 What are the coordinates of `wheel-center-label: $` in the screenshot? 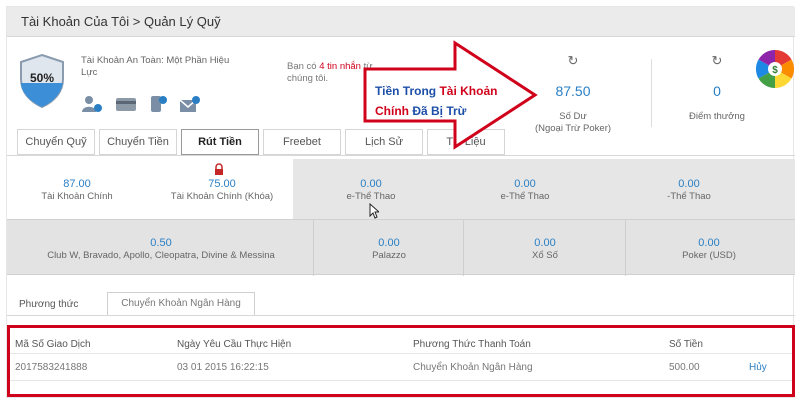 It's located at (775, 70).